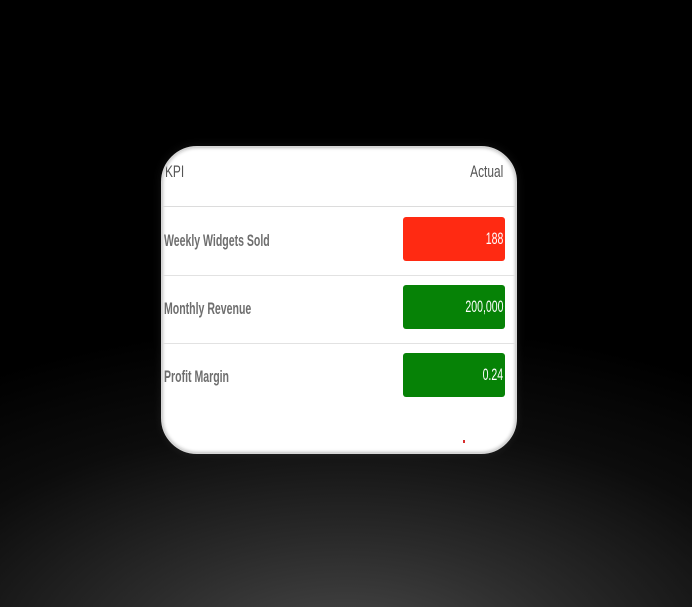 The height and width of the screenshot is (607, 692). What do you see at coordinates (175, 171) in the screenshot?
I see `kpi-column-header: KPI` at bounding box center [175, 171].